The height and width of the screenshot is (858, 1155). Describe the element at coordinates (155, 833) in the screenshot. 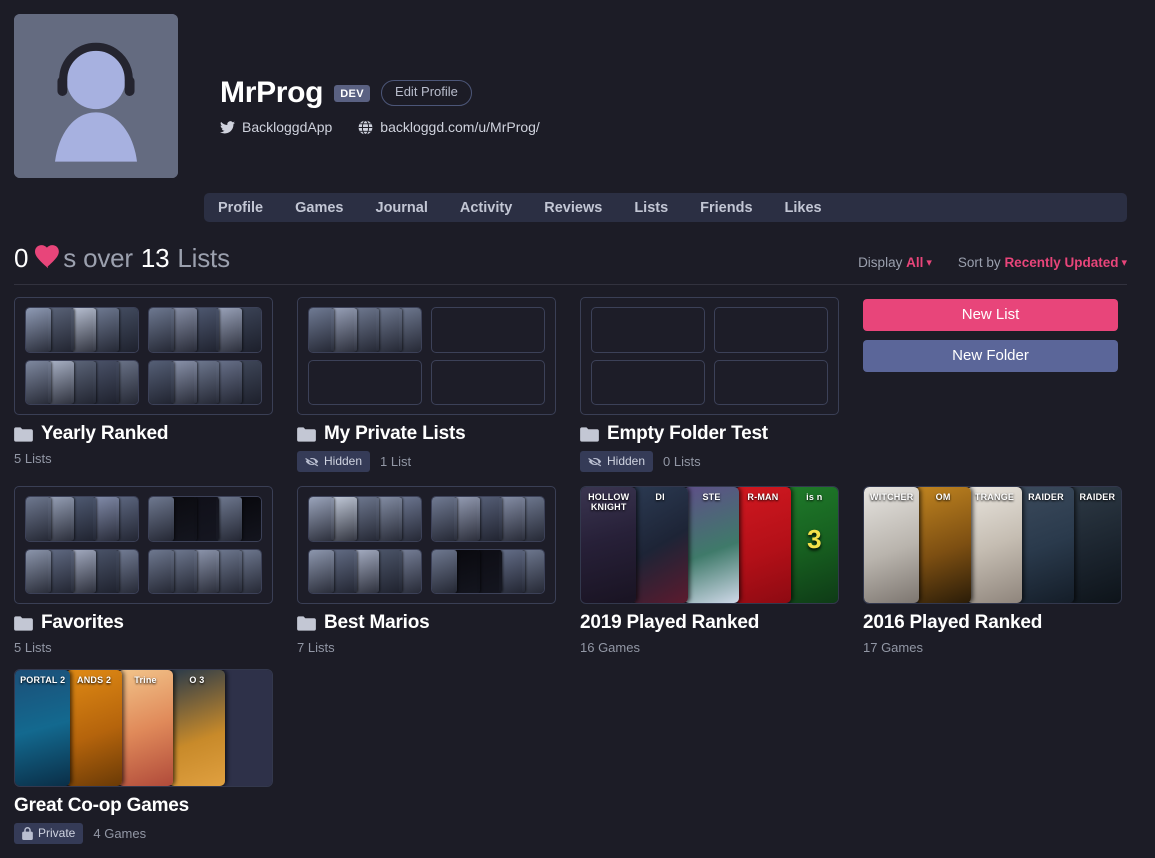

I see `card-meta: Private 4 Games` at that location.